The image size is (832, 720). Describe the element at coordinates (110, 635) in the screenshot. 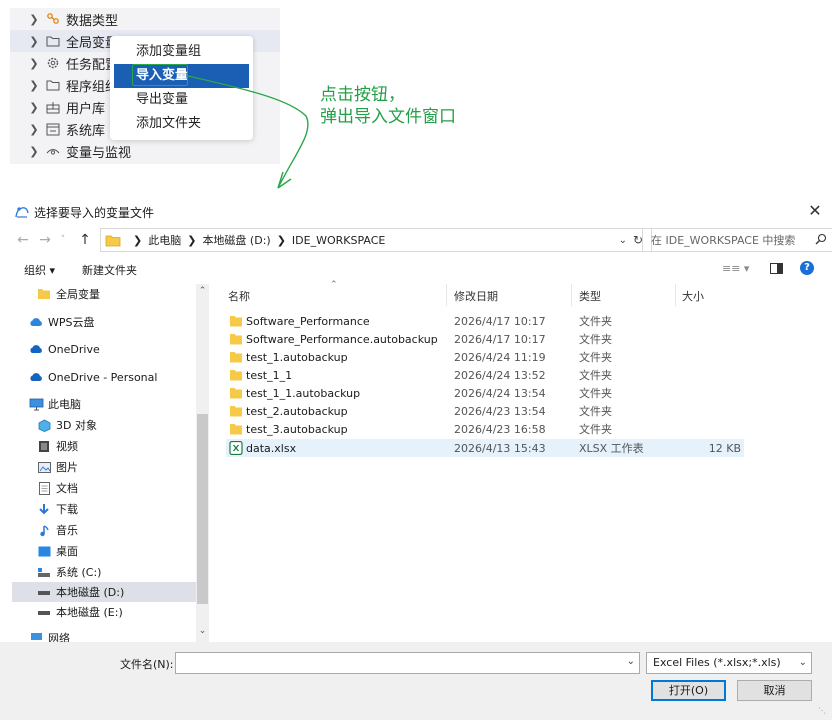

I see `nav-item-network: 网络` at that location.